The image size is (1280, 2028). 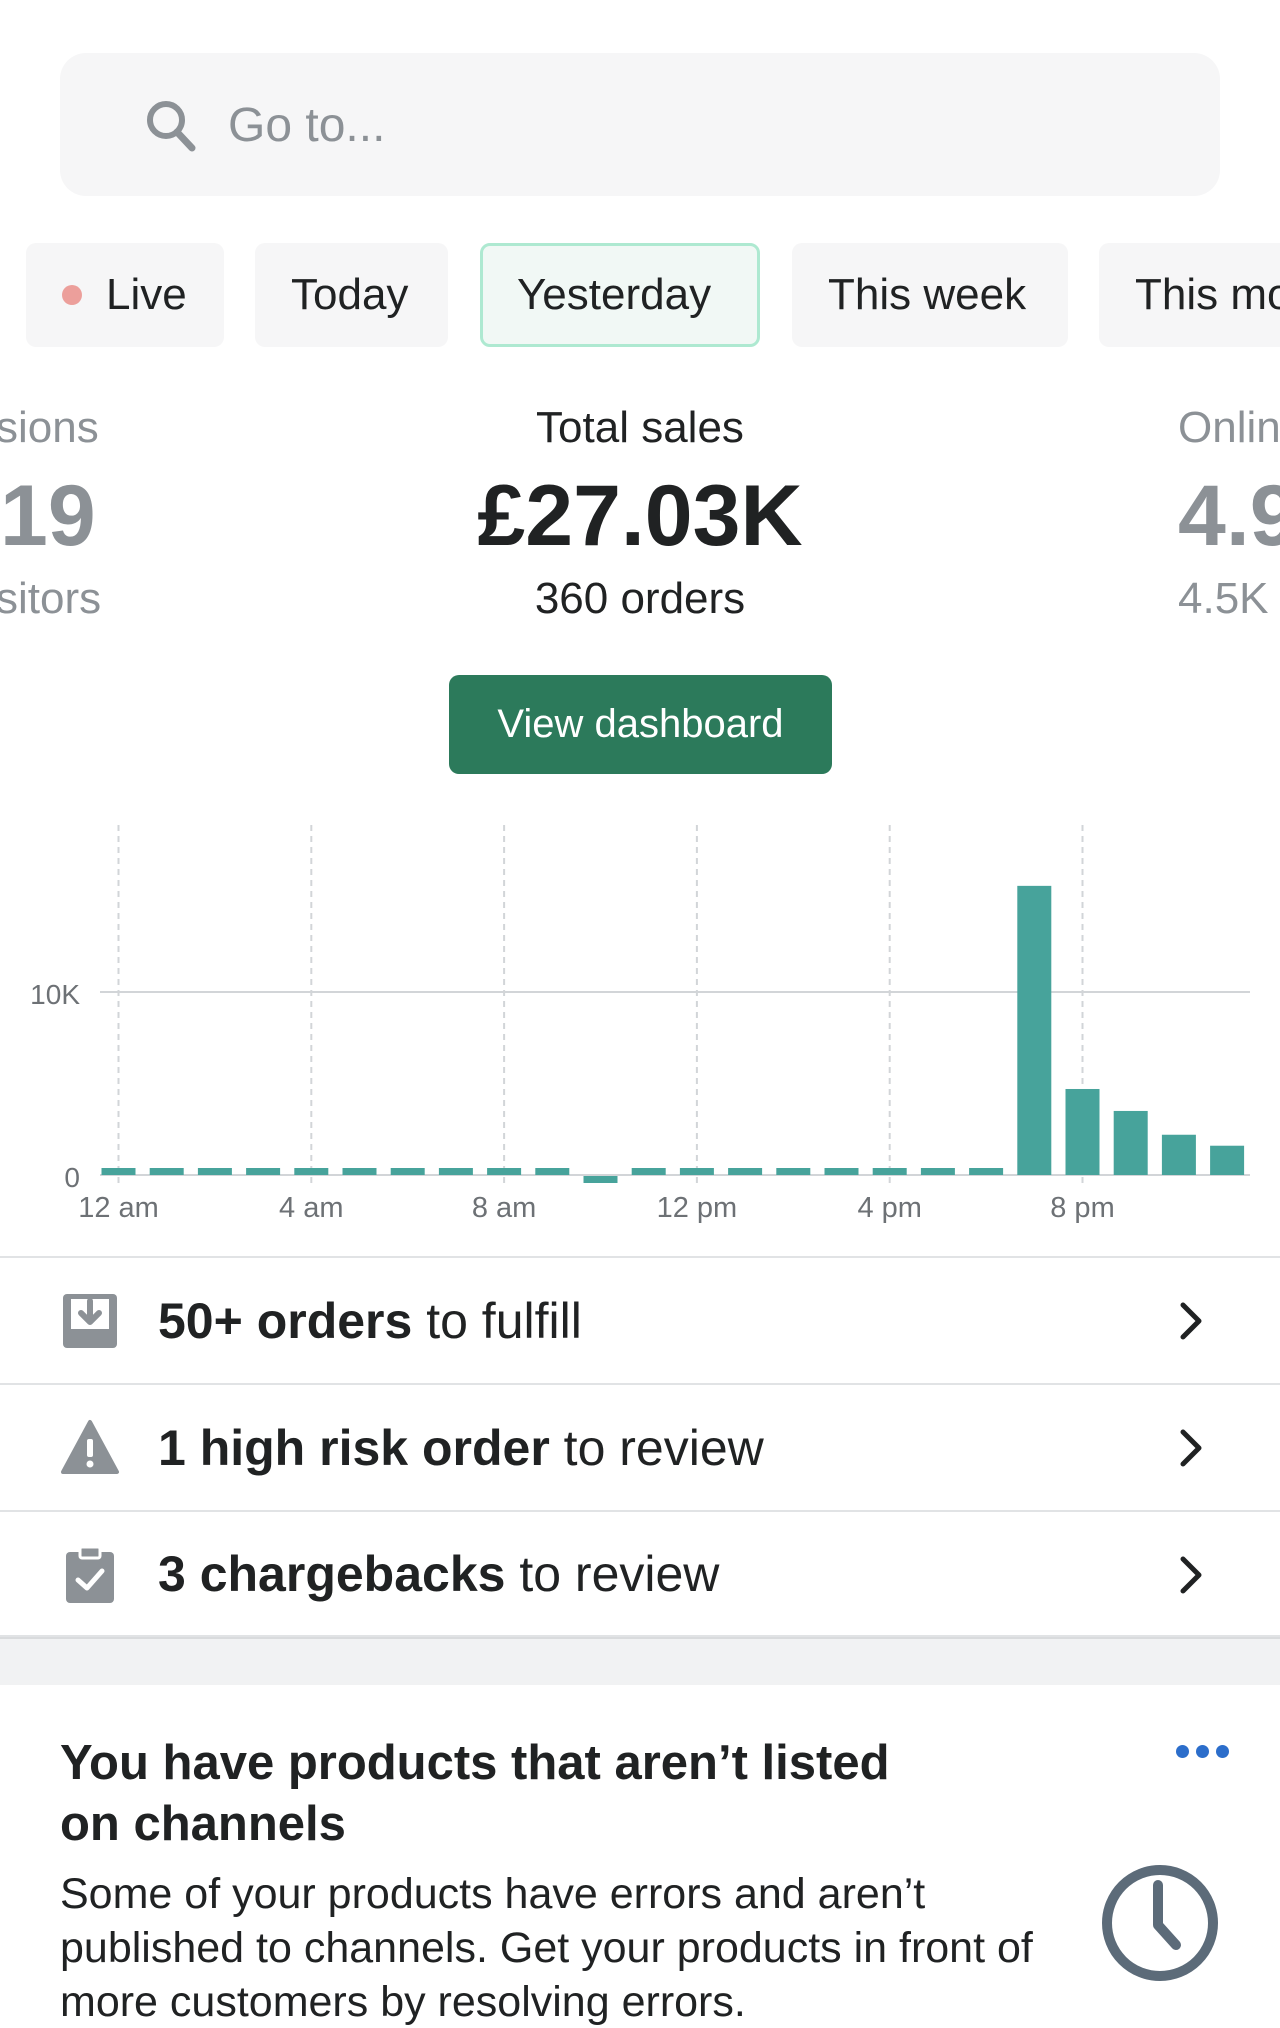 I want to click on search-icon, so click(x=171, y=126).